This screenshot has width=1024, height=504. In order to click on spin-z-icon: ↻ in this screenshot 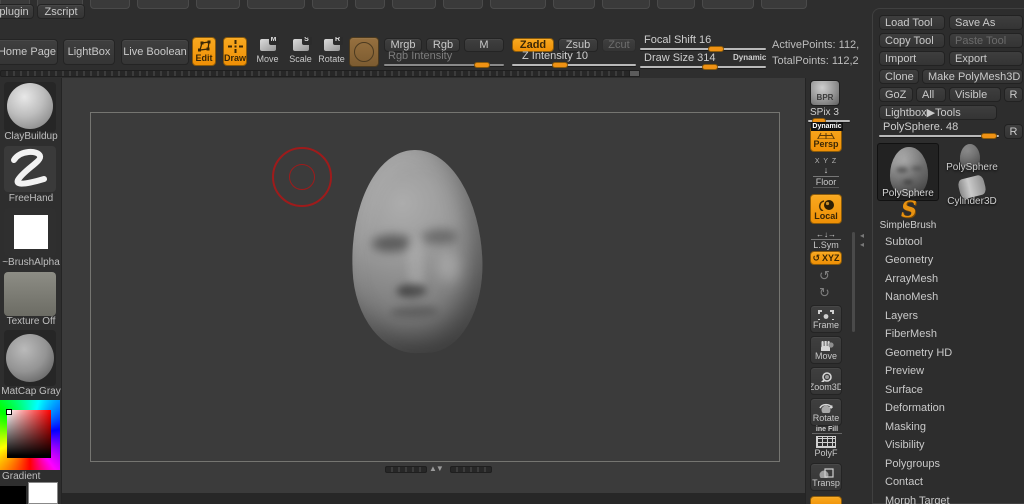, I will do `click(824, 293)`.